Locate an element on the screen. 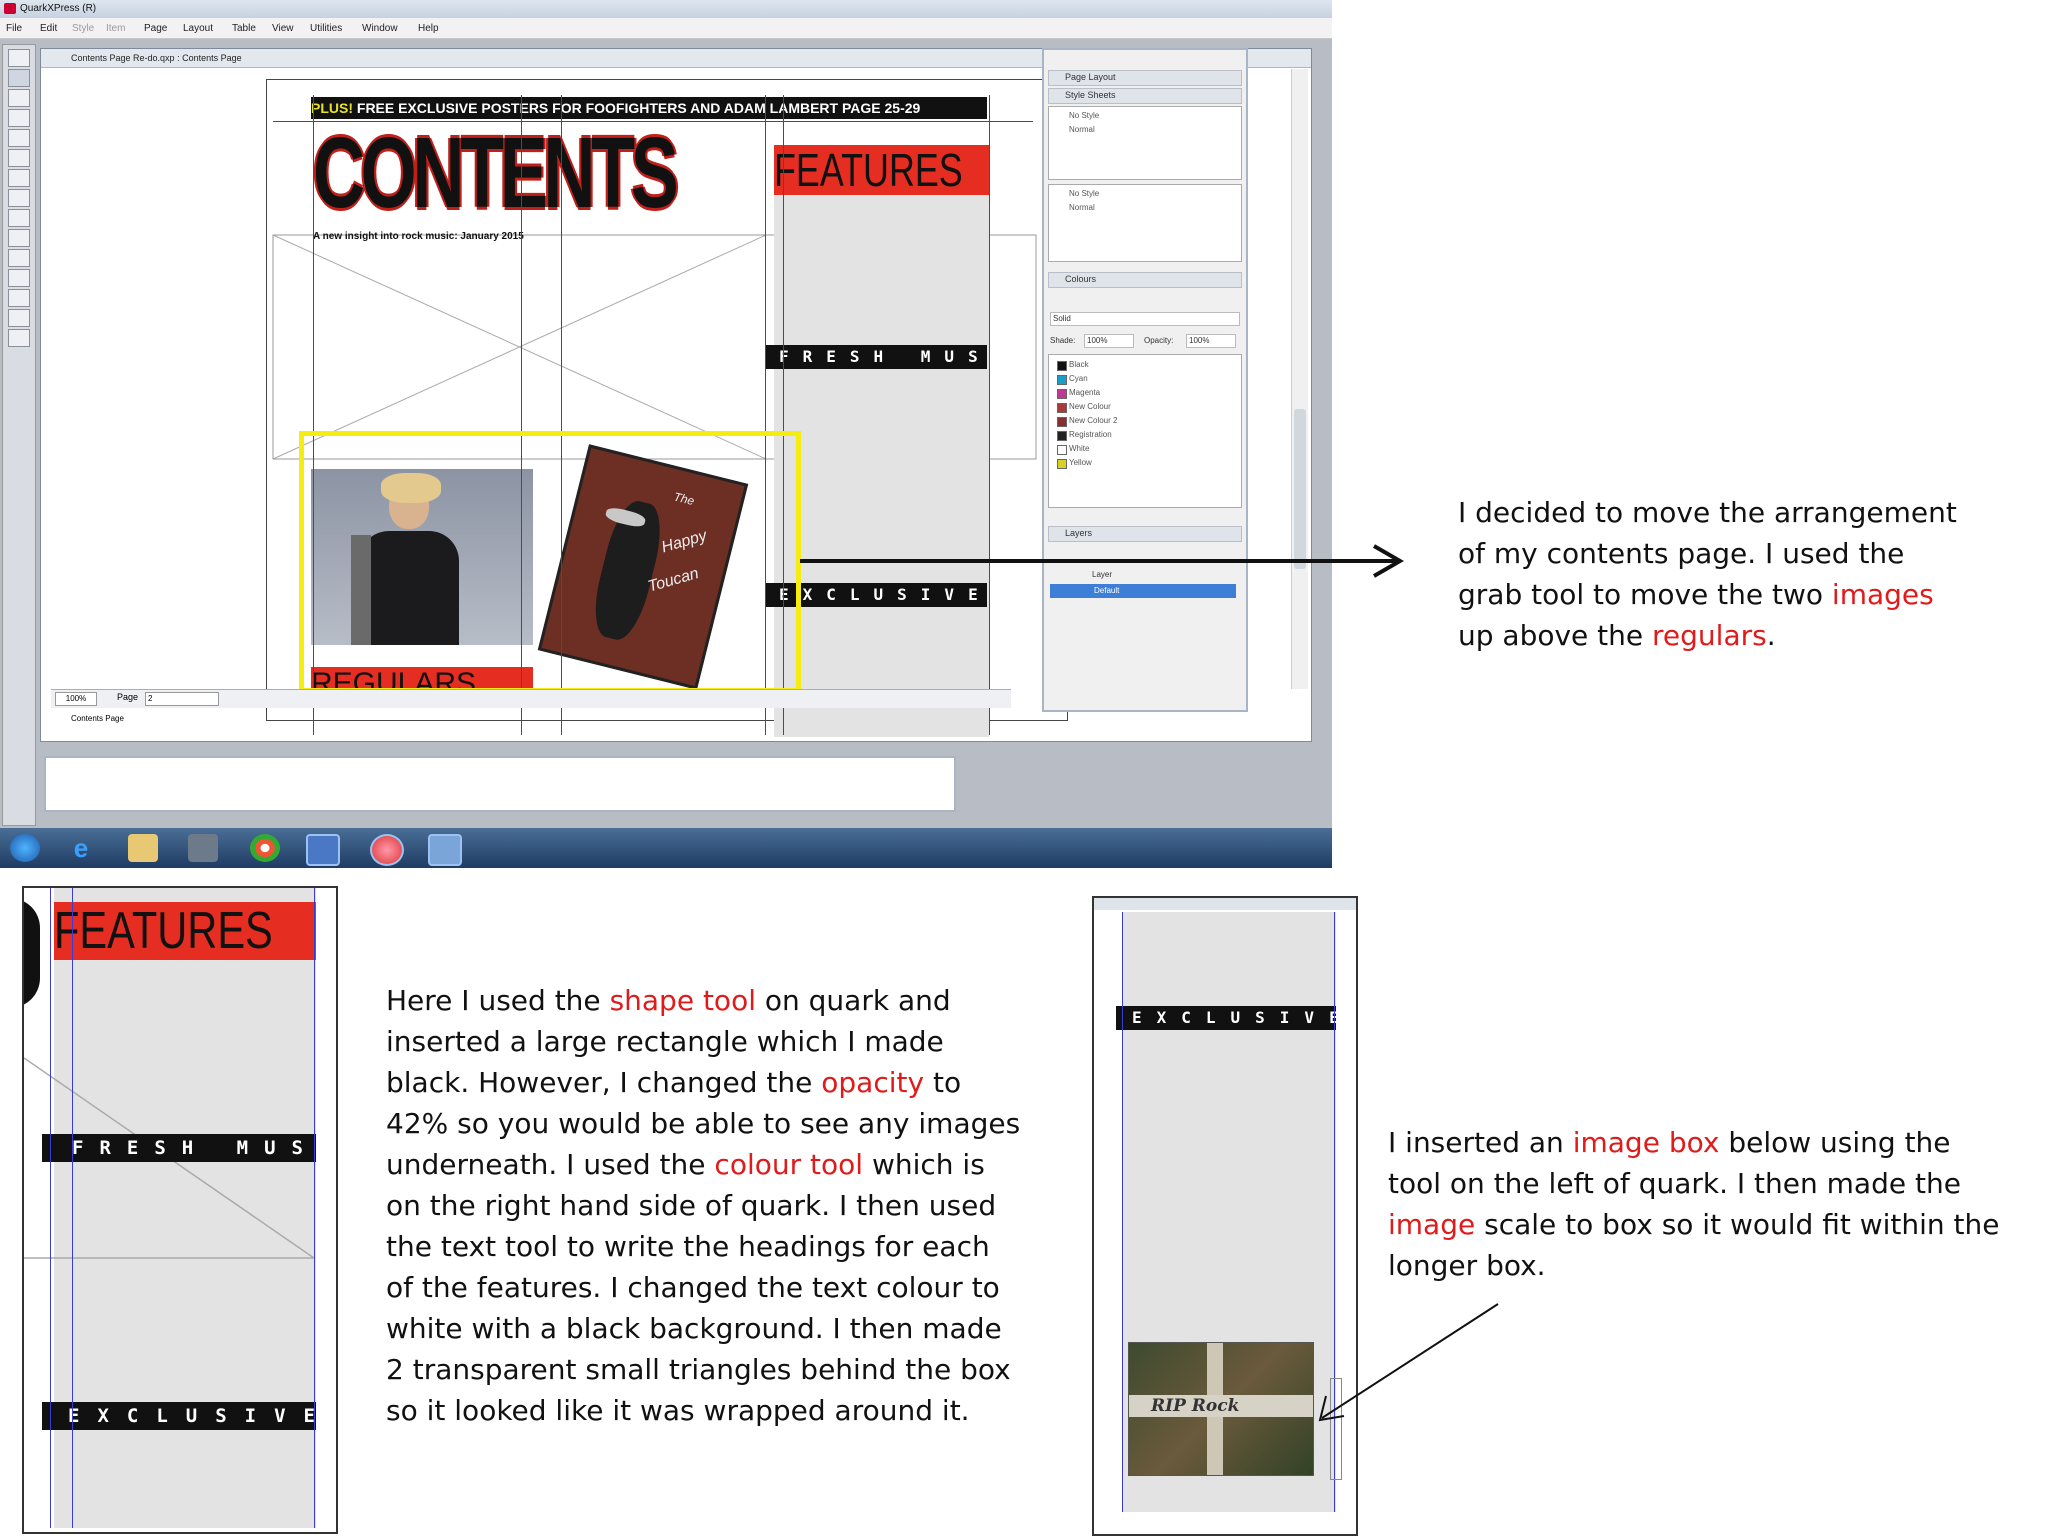 The height and width of the screenshot is (1536, 2048). menu-edit: Edit is located at coordinates (48, 28).